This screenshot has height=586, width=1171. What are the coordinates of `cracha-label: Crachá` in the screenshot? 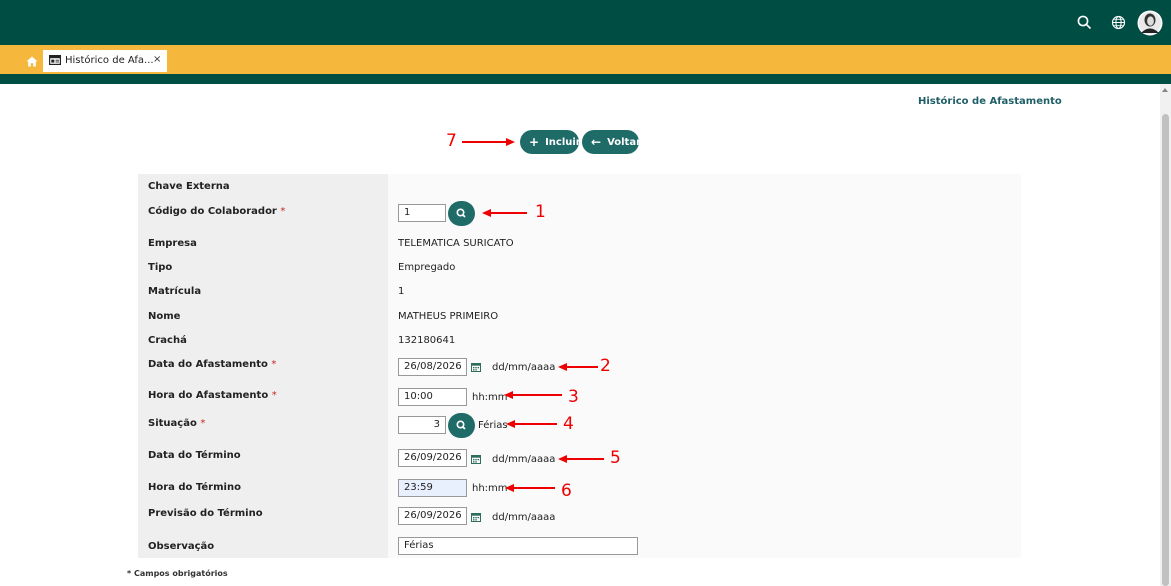 It's located at (167, 340).